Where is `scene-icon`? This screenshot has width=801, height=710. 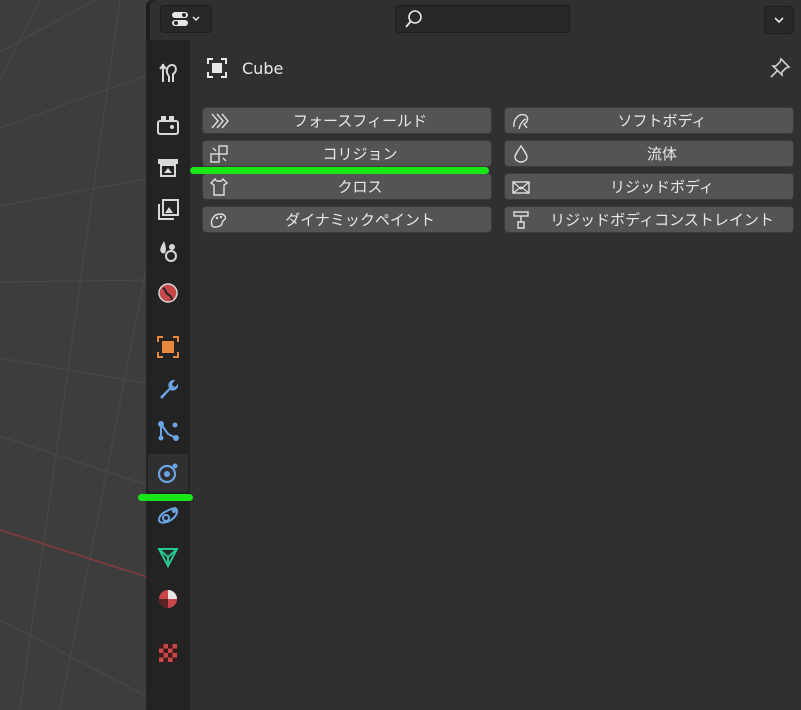 scene-icon is located at coordinates (168, 251).